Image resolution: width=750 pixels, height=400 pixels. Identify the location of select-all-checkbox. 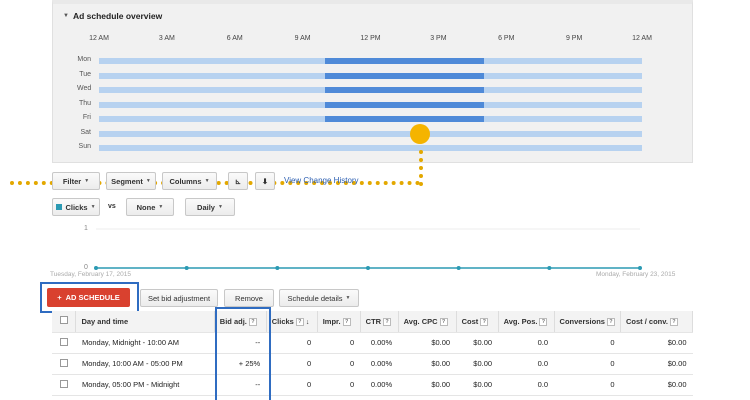
(63, 320).